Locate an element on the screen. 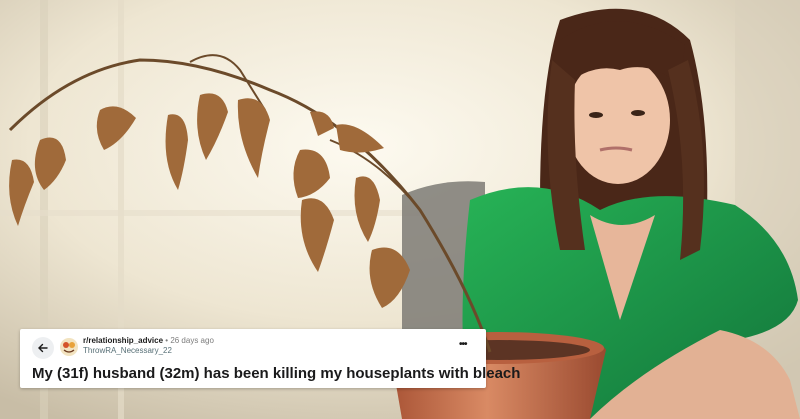  subreddit-link: r/relationship_advice is located at coordinates (123, 340).